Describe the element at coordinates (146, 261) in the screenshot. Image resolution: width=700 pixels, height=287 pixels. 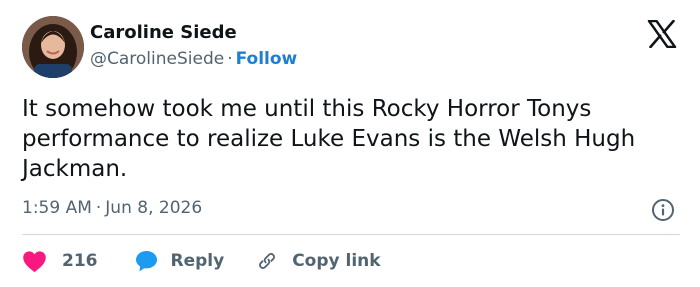
I see `speech-bubble-icon` at that location.